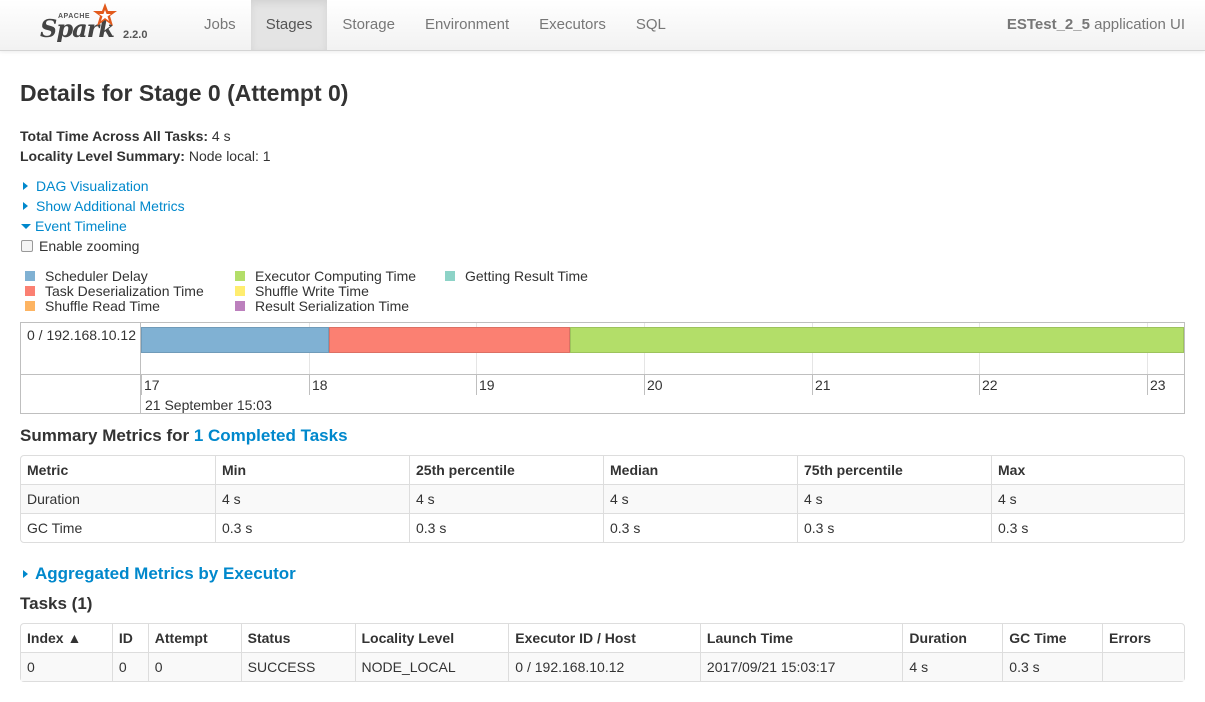 Image resolution: width=1205 pixels, height=702 pixels. I want to click on timeline-date-label: 21 September 15:03, so click(208, 405).